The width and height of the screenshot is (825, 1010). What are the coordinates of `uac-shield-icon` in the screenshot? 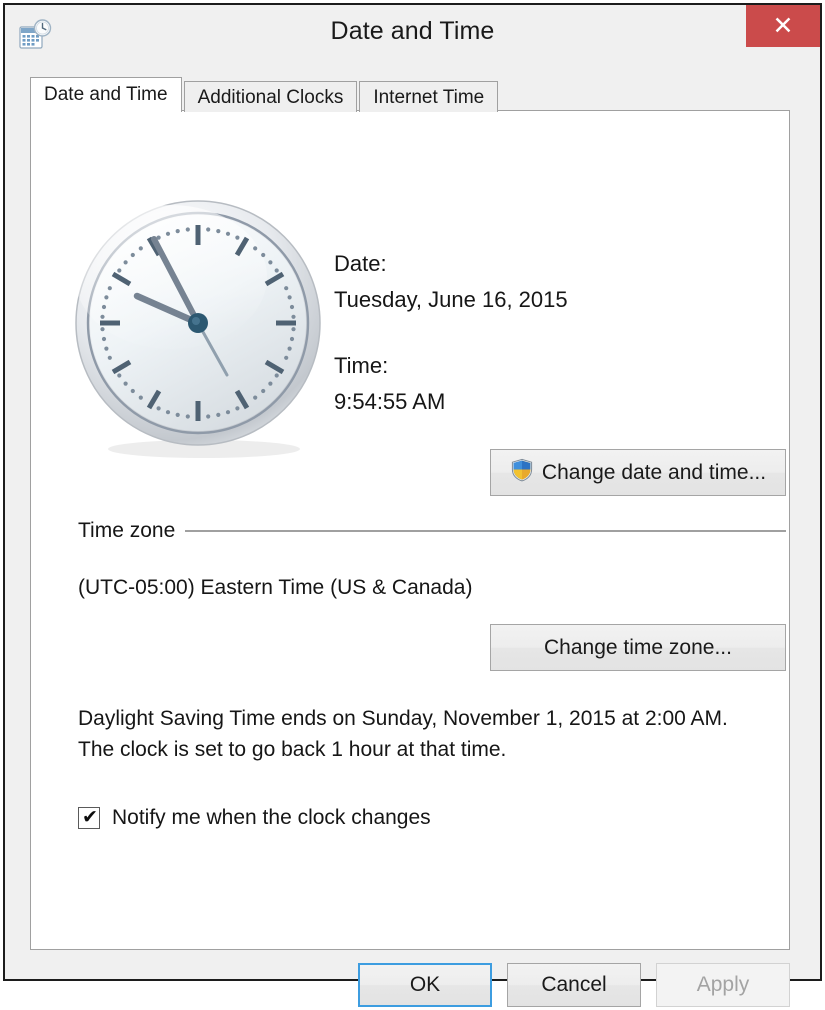 It's located at (522, 473).